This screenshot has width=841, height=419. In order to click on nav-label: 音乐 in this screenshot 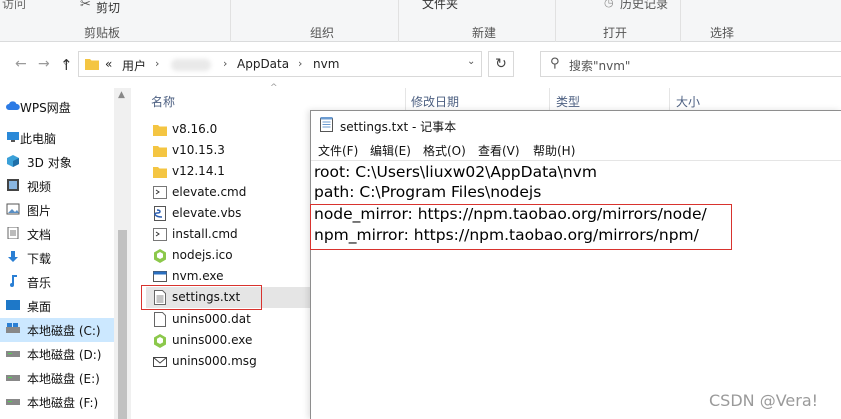, I will do `click(39, 283)`.